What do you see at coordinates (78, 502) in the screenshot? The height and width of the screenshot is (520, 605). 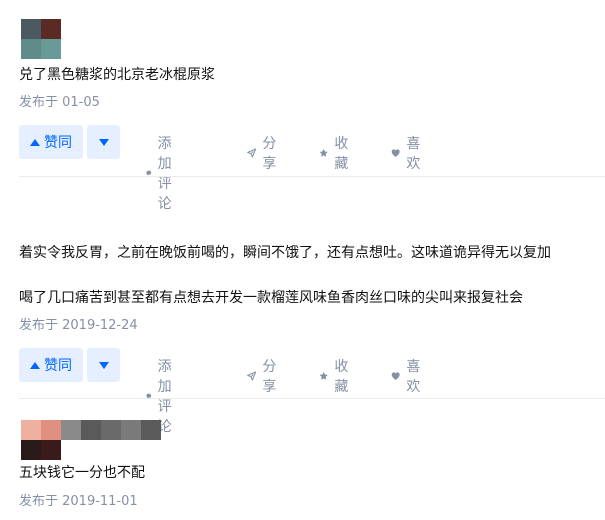 I see `publish-date: 发布于 2019-11-01` at bounding box center [78, 502].